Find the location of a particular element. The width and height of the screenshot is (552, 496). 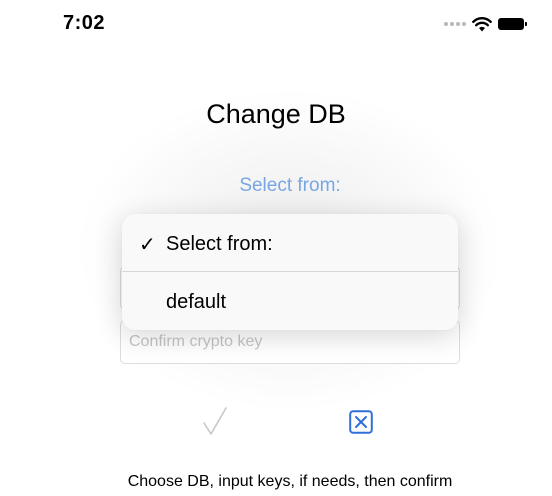

status-icons is located at coordinates (485, 24).